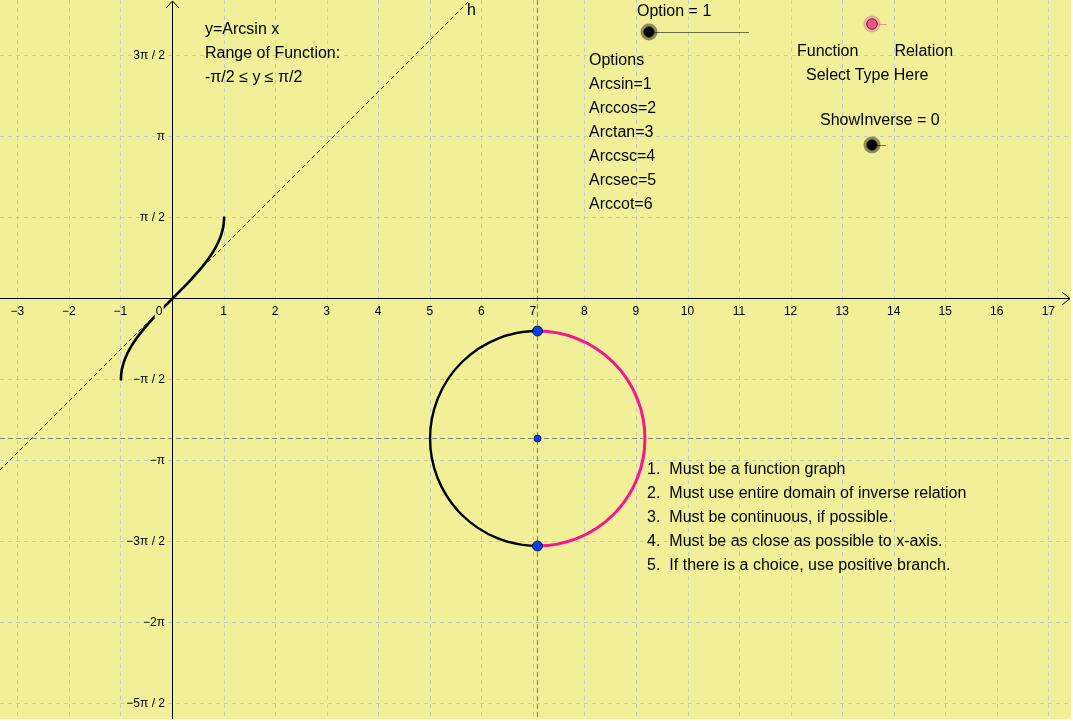  I want to click on rule-number: 2., so click(654, 493).